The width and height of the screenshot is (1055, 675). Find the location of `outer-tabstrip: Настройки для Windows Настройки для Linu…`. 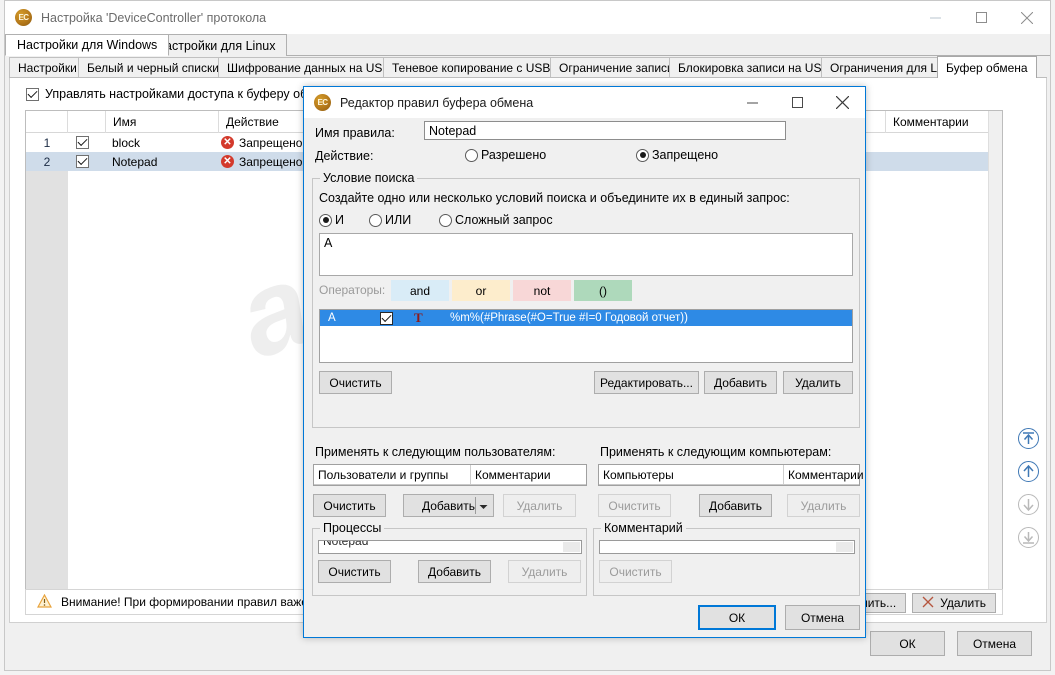

outer-tabstrip: Настройки для Windows Настройки для Linu… is located at coordinates (527, 45).